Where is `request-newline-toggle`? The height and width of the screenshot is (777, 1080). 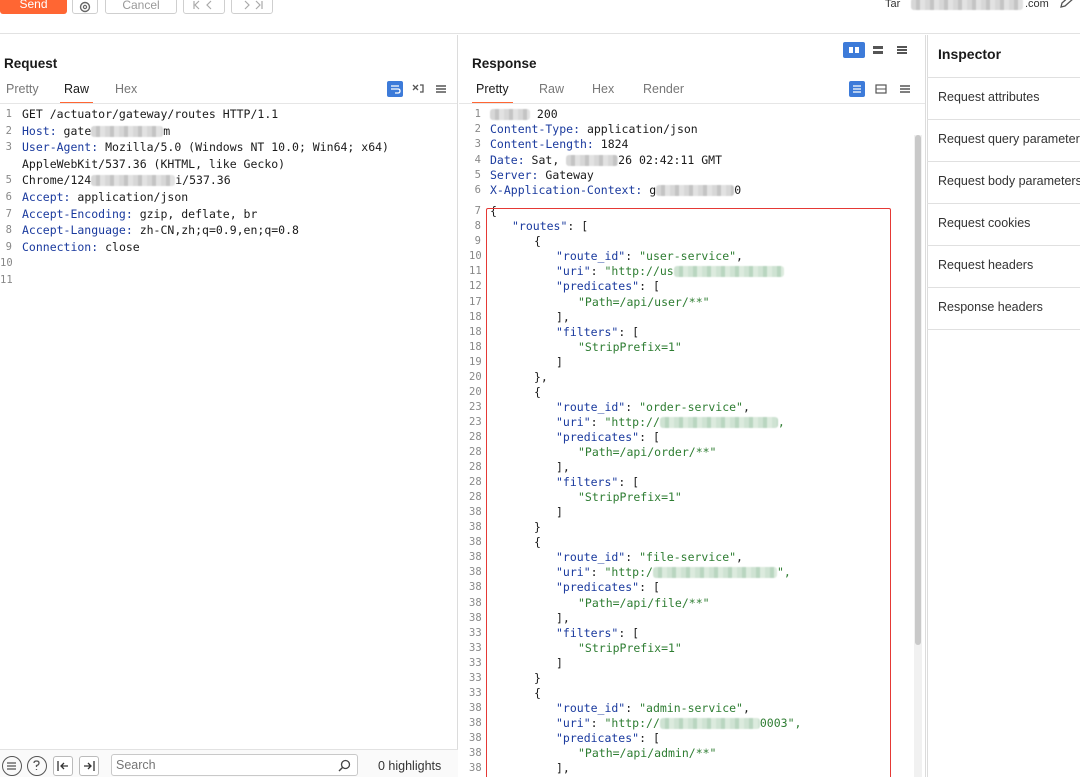 request-newline-toggle is located at coordinates (418, 89).